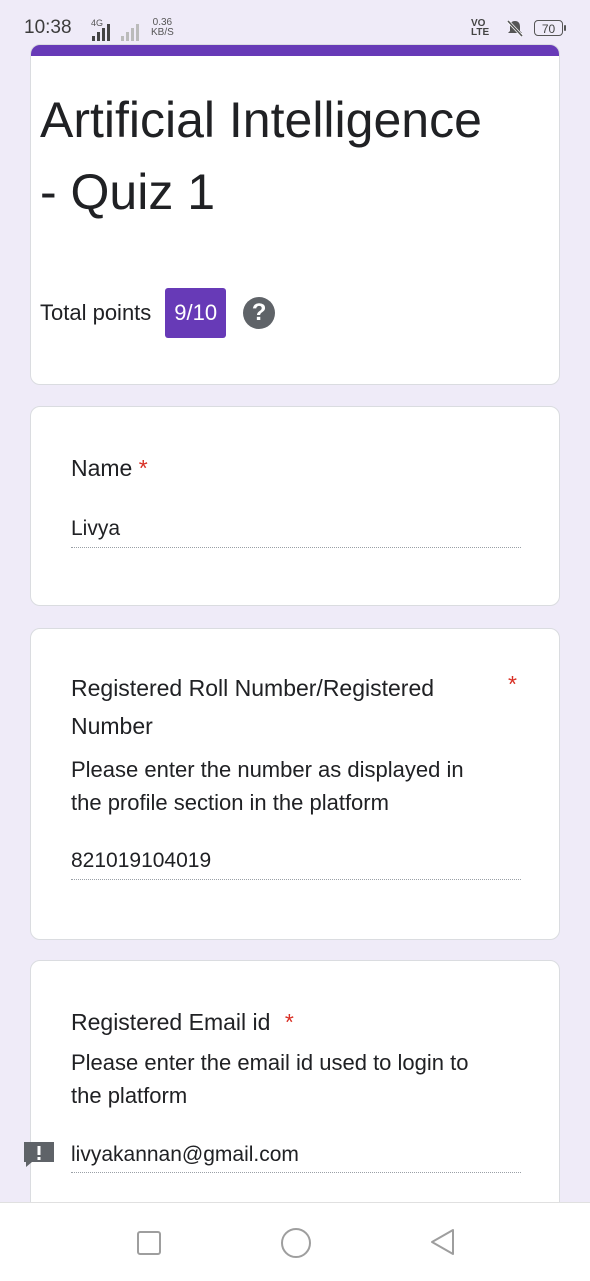 The height and width of the screenshot is (1281, 590). What do you see at coordinates (149, 1243) in the screenshot?
I see `square-icon` at bounding box center [149, 1243].